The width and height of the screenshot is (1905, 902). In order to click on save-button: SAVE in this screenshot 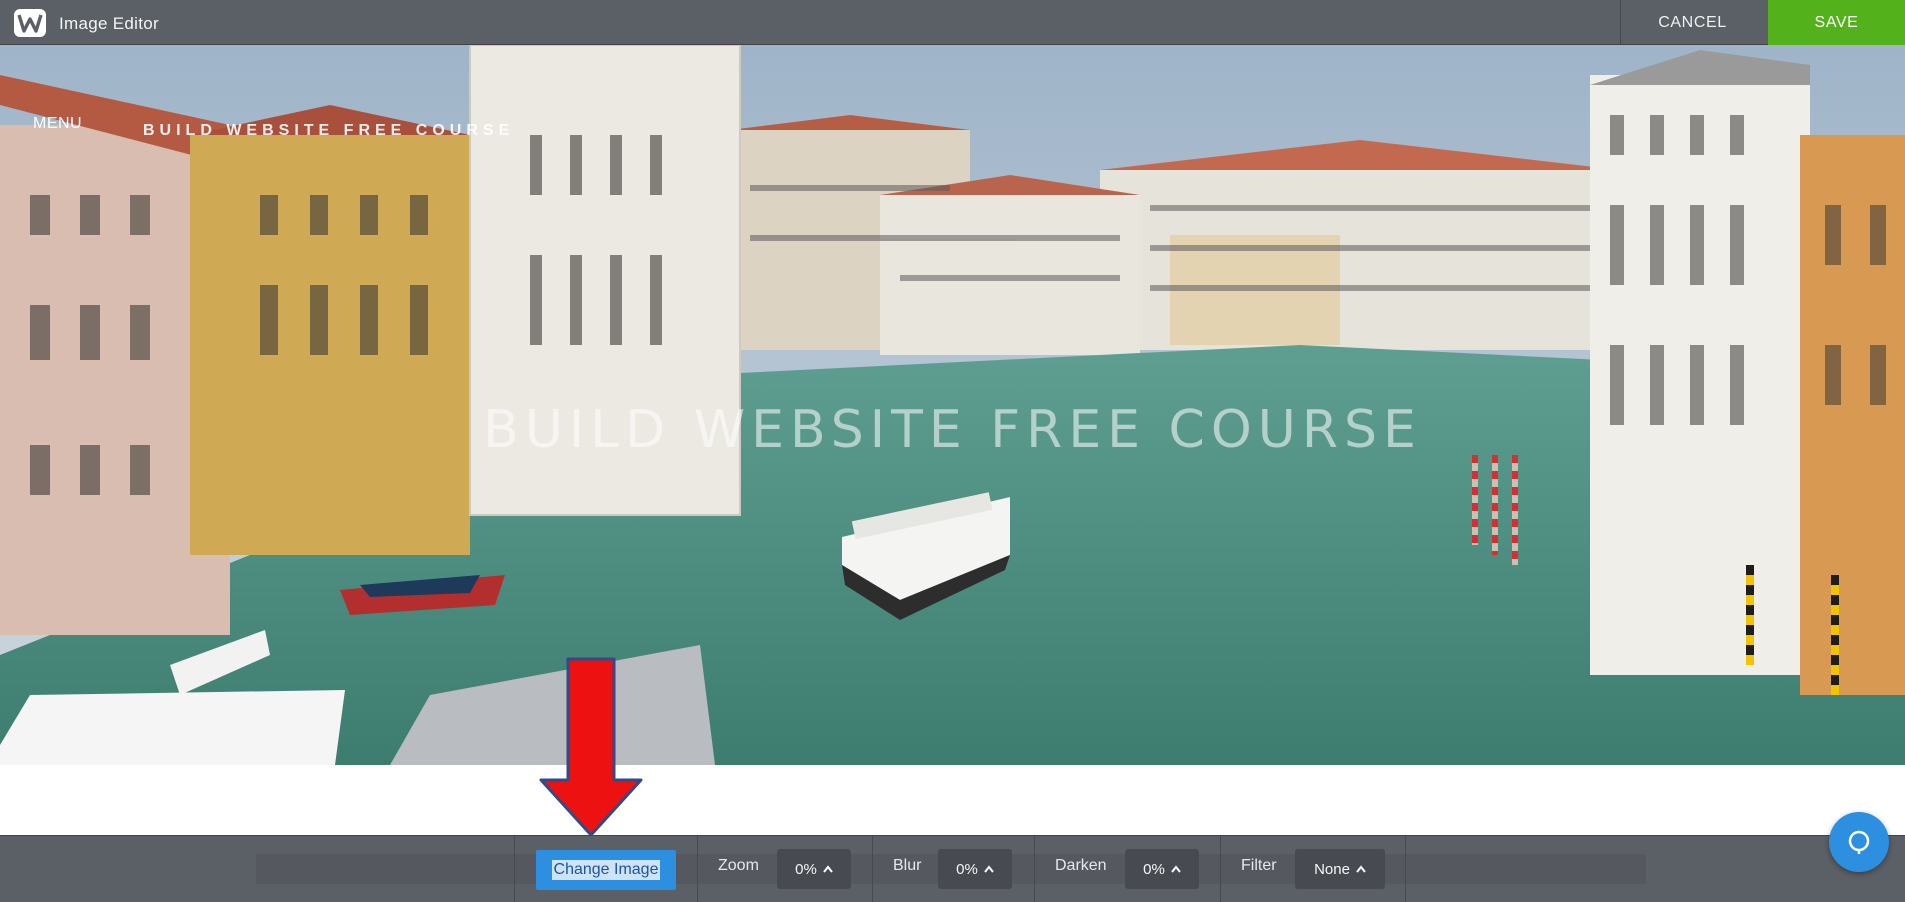, I will do `click(1836, 22)`.